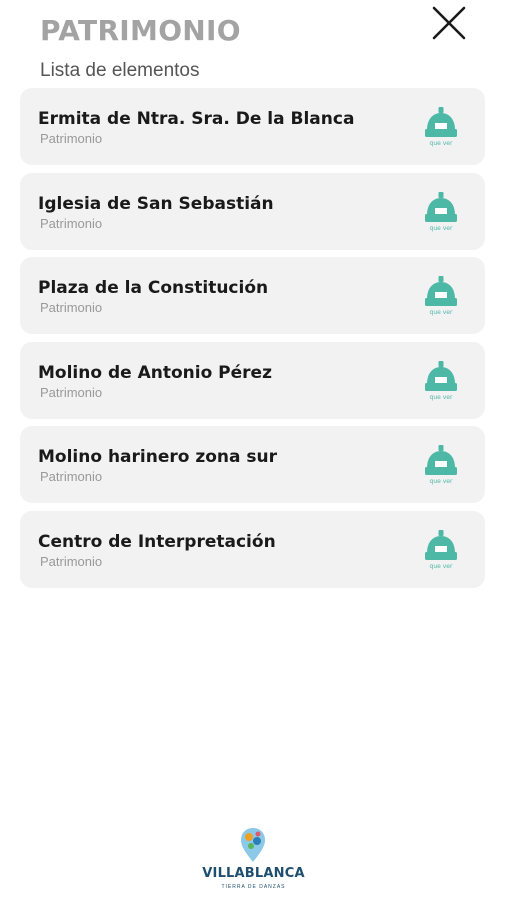 Image resolution: width=507 pixels, height=900 pixels. I want to click on villablanca-logo: VILLABLANCA TIERRA DE DANZAS, so click(253, 861).